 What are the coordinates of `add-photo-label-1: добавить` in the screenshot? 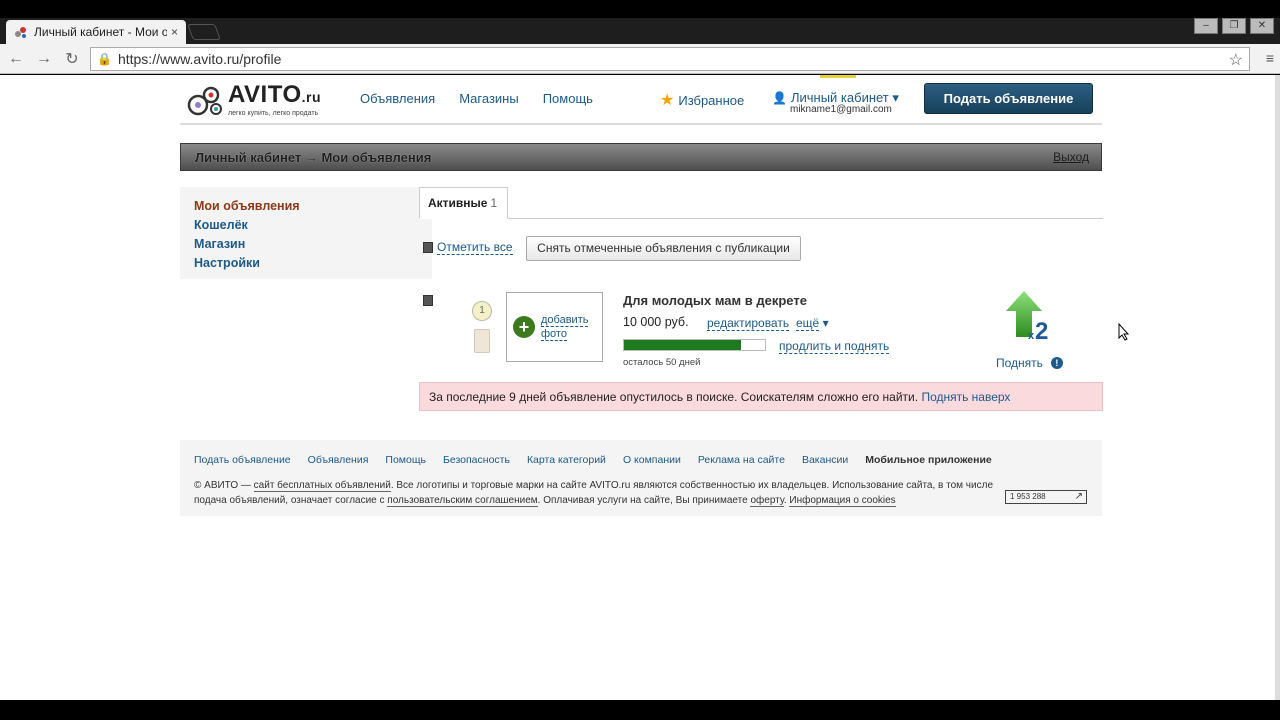 It's located at (565, 320).